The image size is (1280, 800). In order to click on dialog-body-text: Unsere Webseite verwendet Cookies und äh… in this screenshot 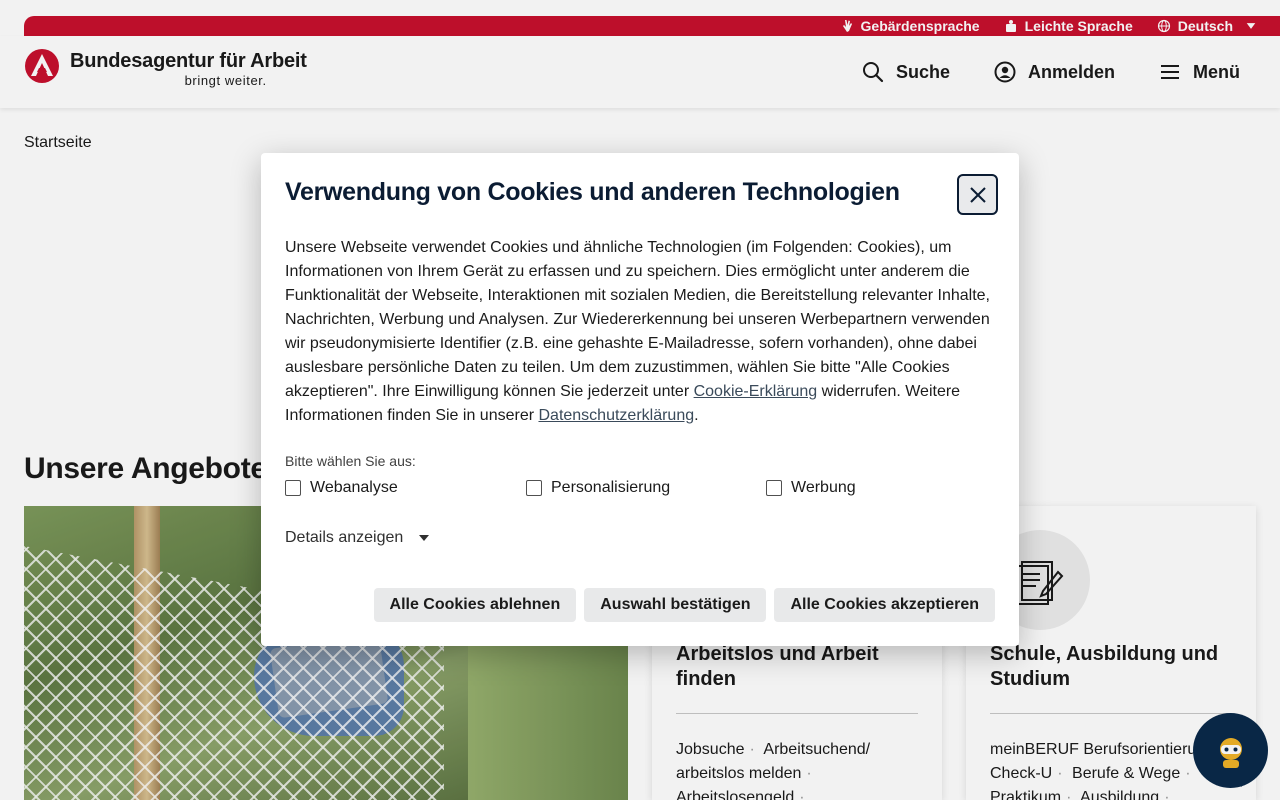, I will do `click(641, 332)`.